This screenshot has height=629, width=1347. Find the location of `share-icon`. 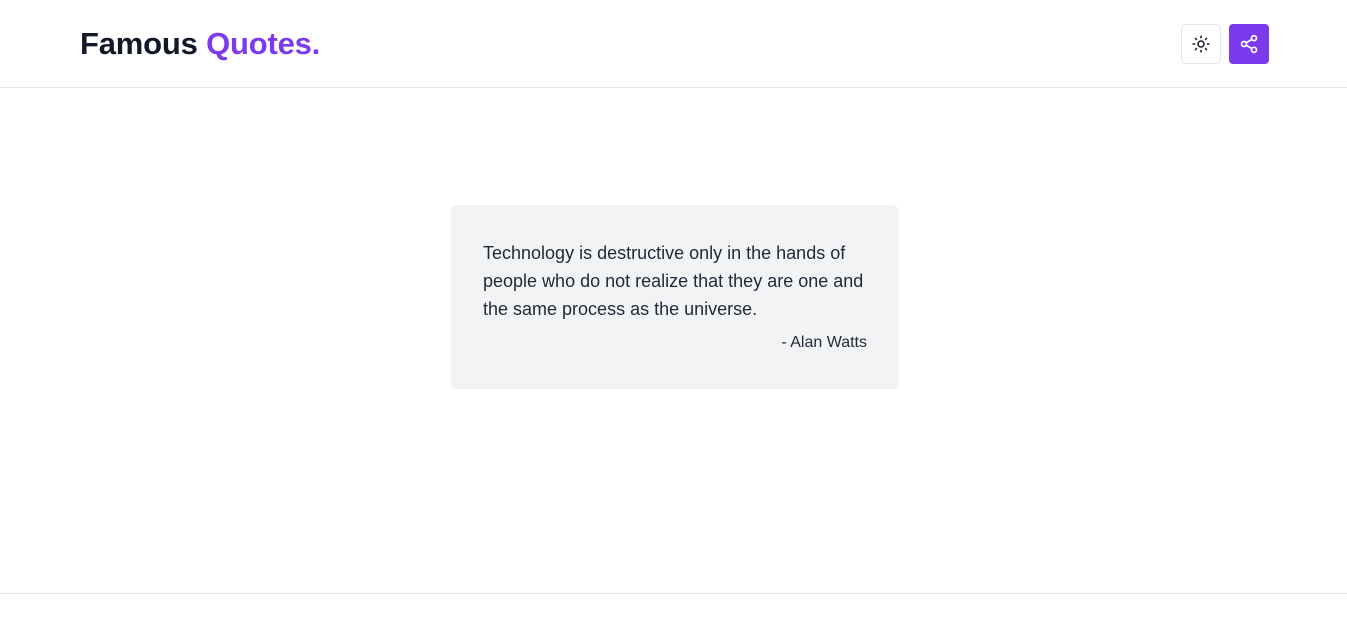

share-icon is located at coordinates (1249, 44).